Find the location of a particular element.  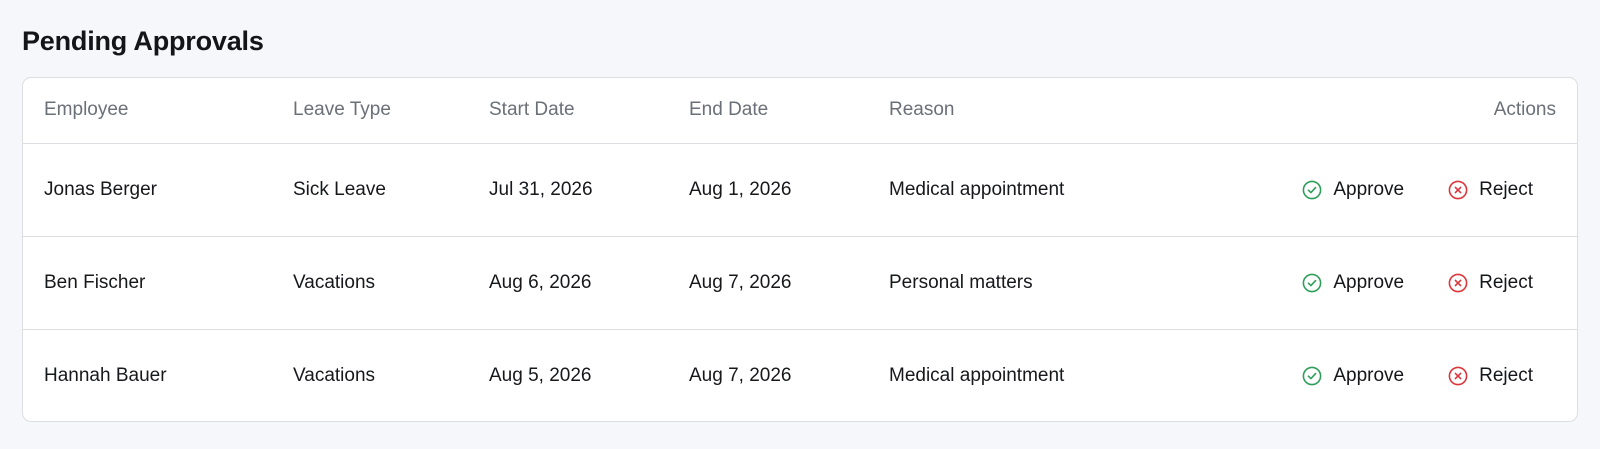

reason: Personal matters is located at coordinates (1068, 283).